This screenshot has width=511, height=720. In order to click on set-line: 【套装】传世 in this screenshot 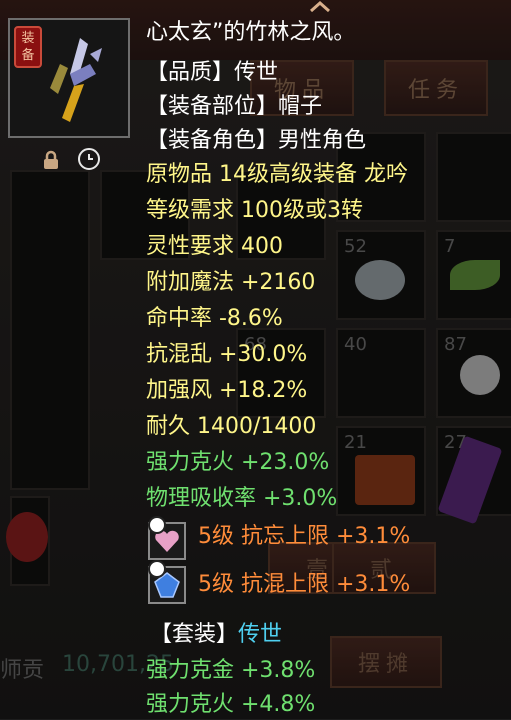, I will do `click(216, 635)`.